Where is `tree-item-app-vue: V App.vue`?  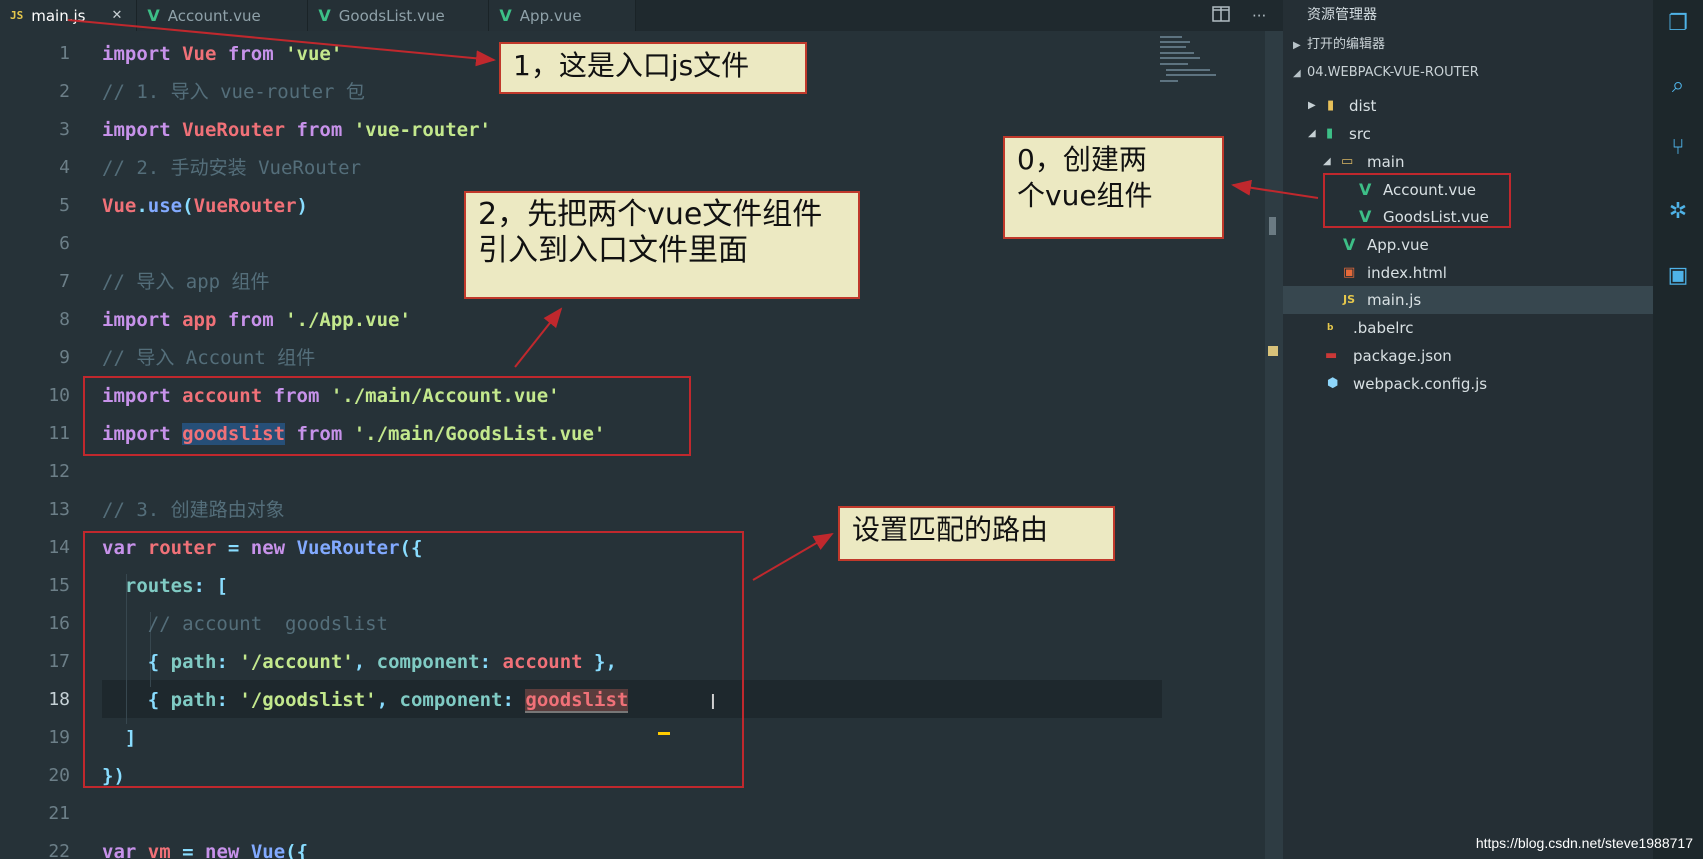
tree-item-app-vue: V App.vue is located at coordinates (1468, 245).